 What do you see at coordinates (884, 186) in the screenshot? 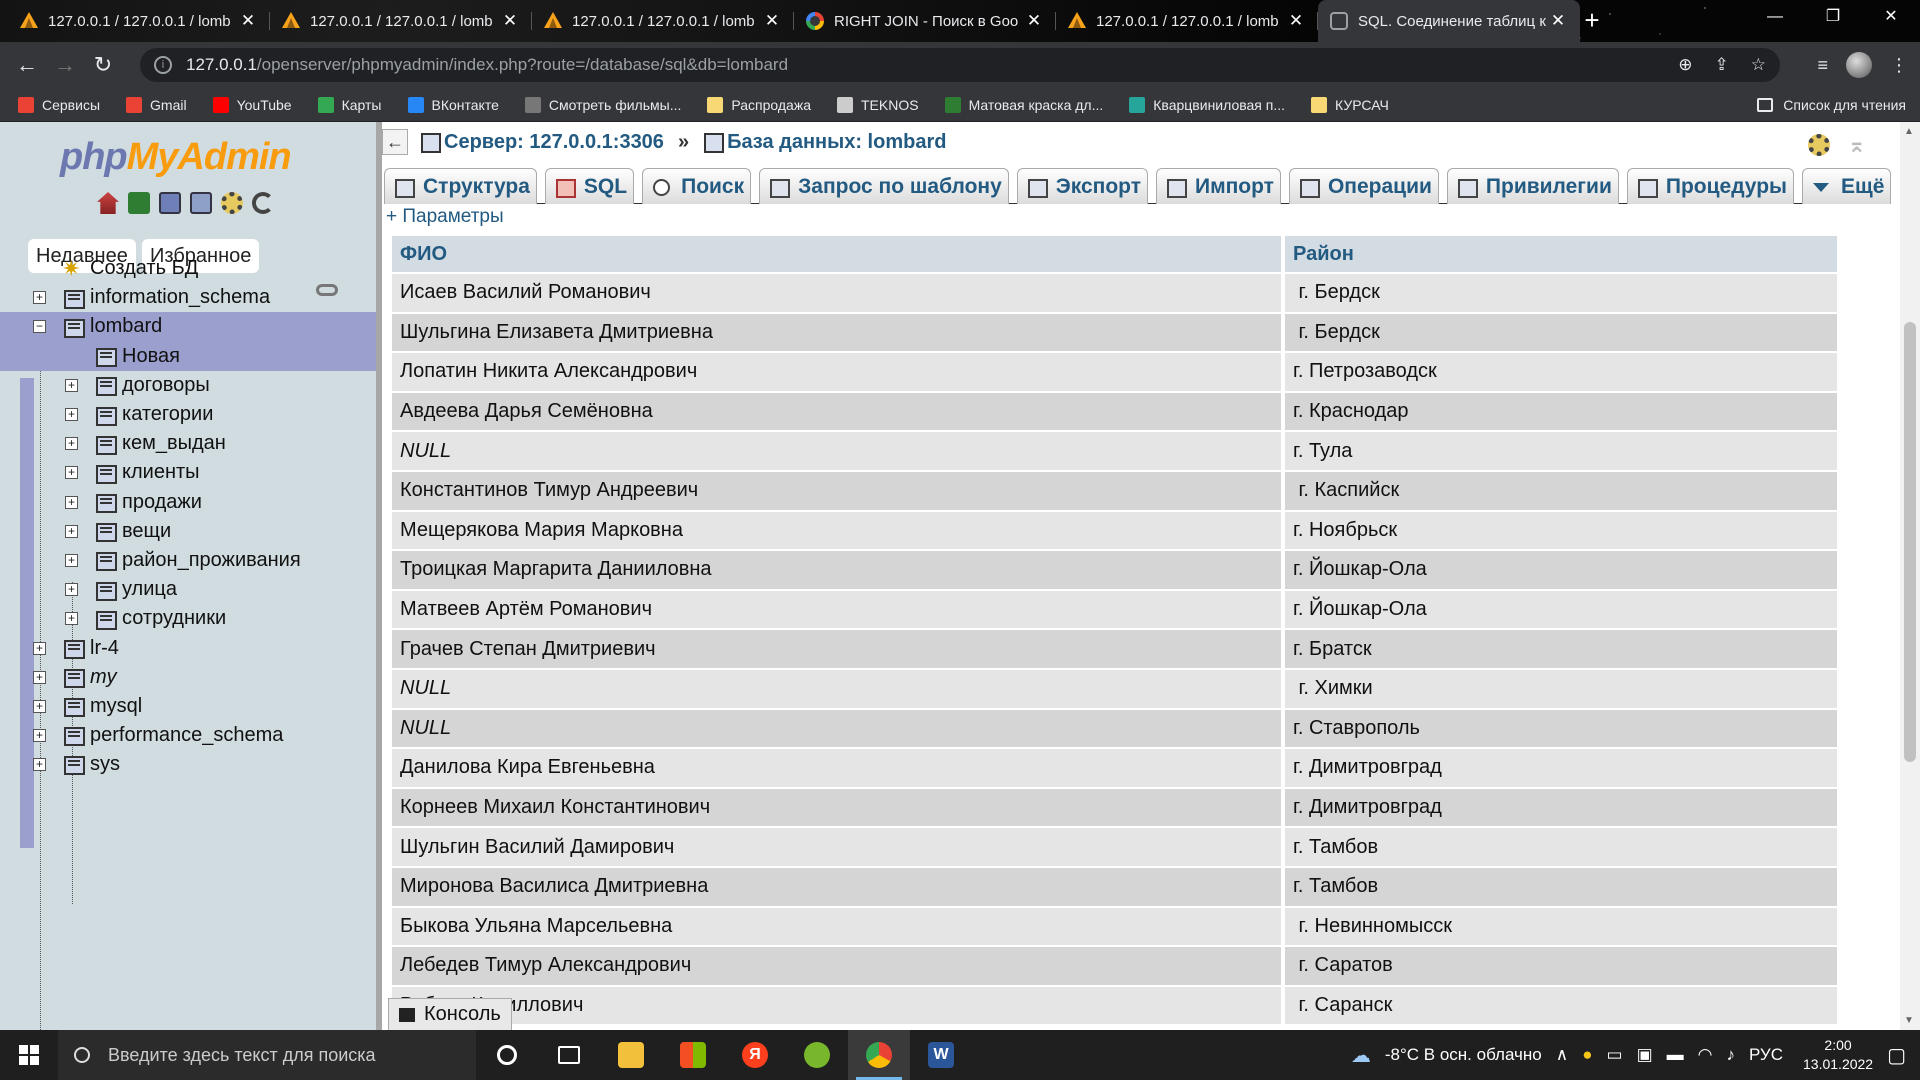
I see `tab-query: Запрос по шаблону` at bounding box center [884, 186].